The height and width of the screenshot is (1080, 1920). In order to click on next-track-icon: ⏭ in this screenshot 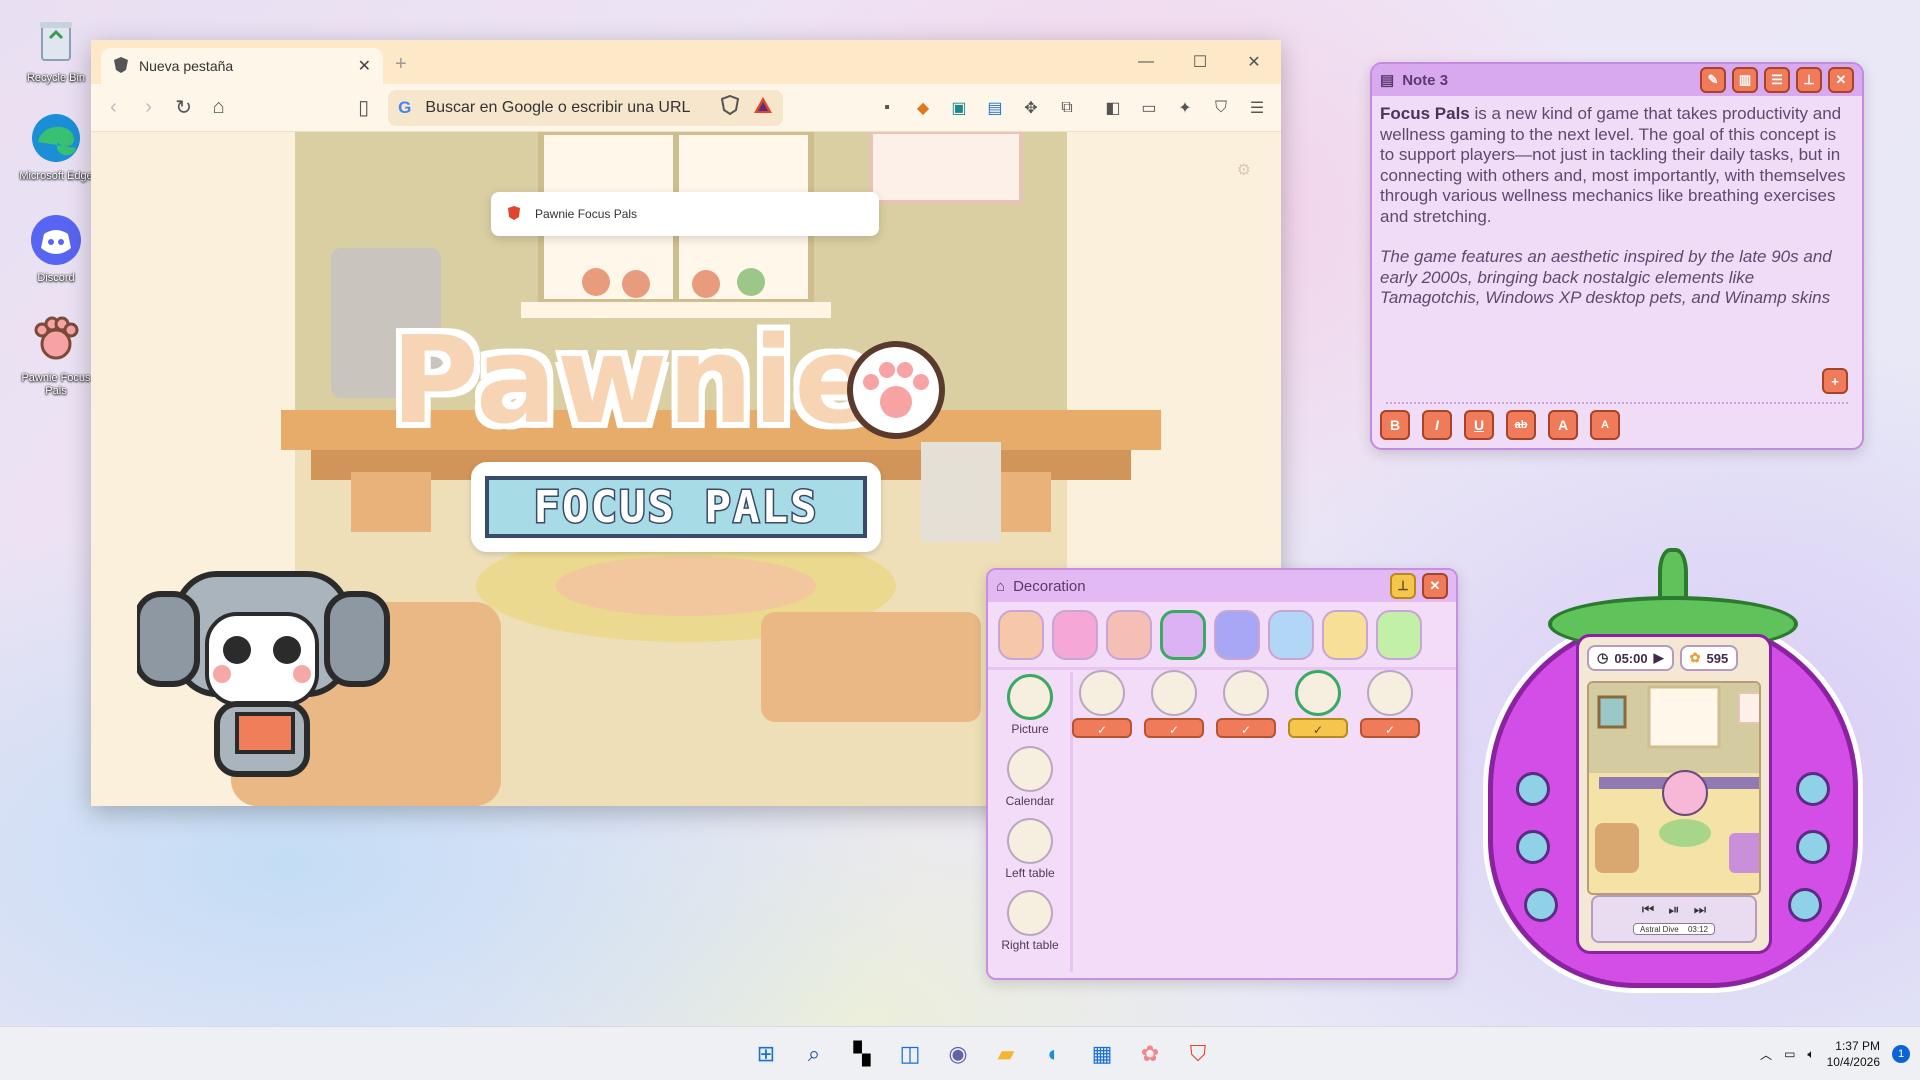, I will do `click(1700, 909)`.